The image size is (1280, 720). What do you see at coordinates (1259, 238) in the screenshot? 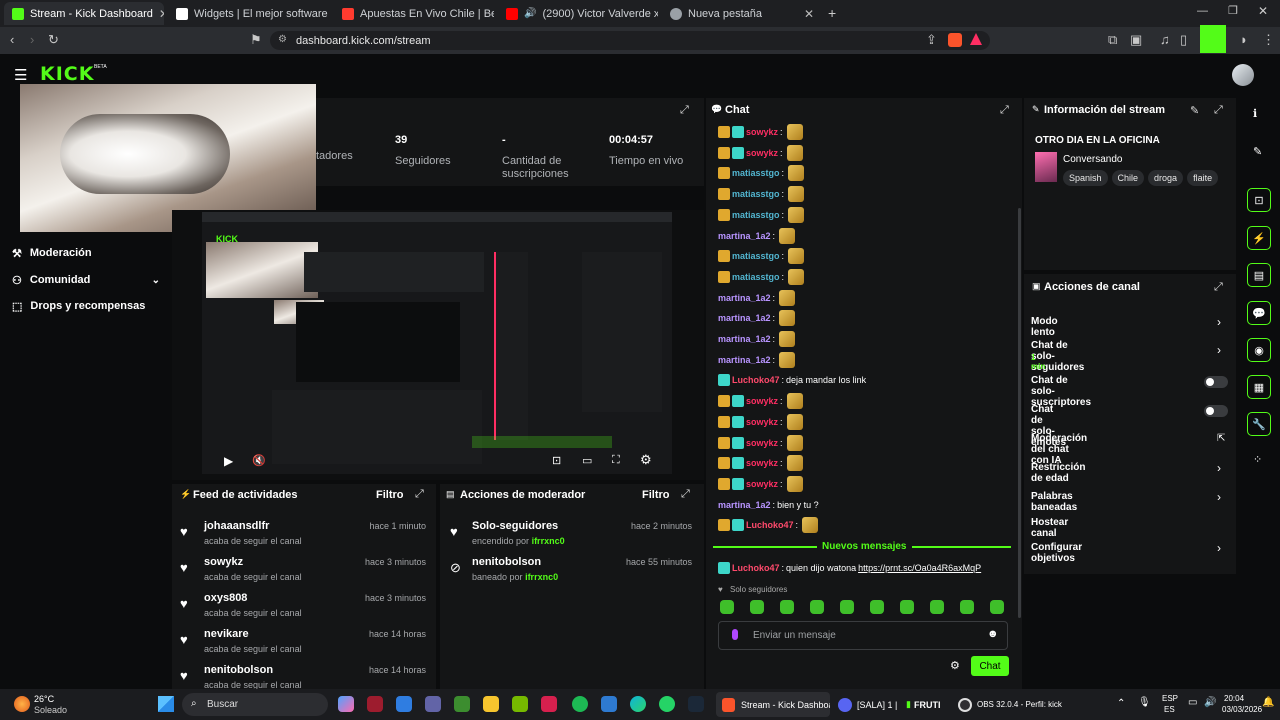
I see `rail-bolt-button: ⚡` at bounding box center [1259, 238].